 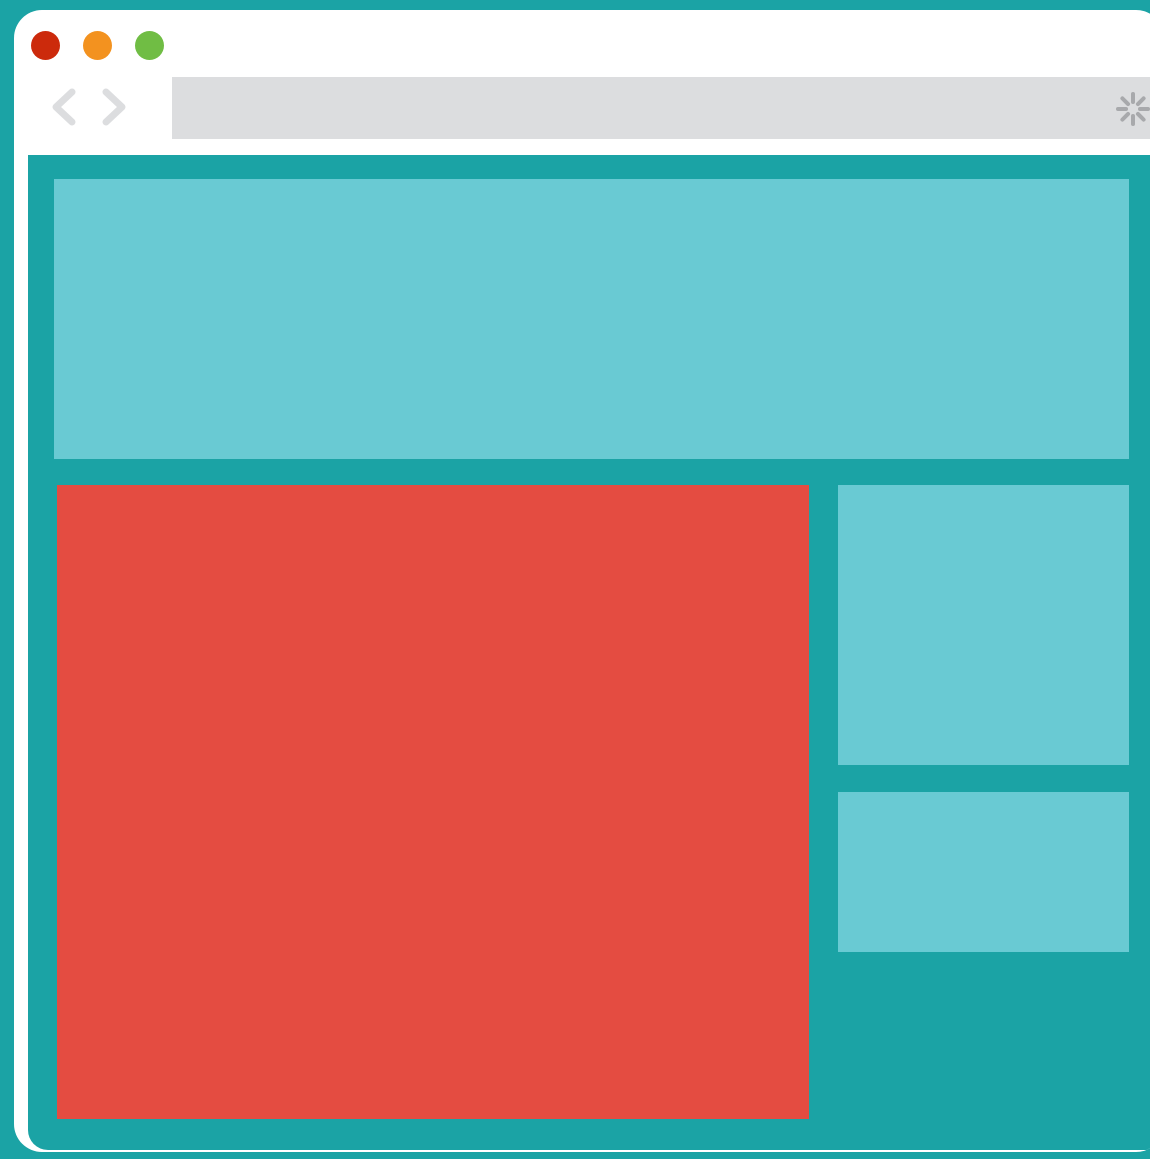 What do you see at coordinates (45, 45) in the screenshot?
I see `close-button` at bounding box center [45, 45].